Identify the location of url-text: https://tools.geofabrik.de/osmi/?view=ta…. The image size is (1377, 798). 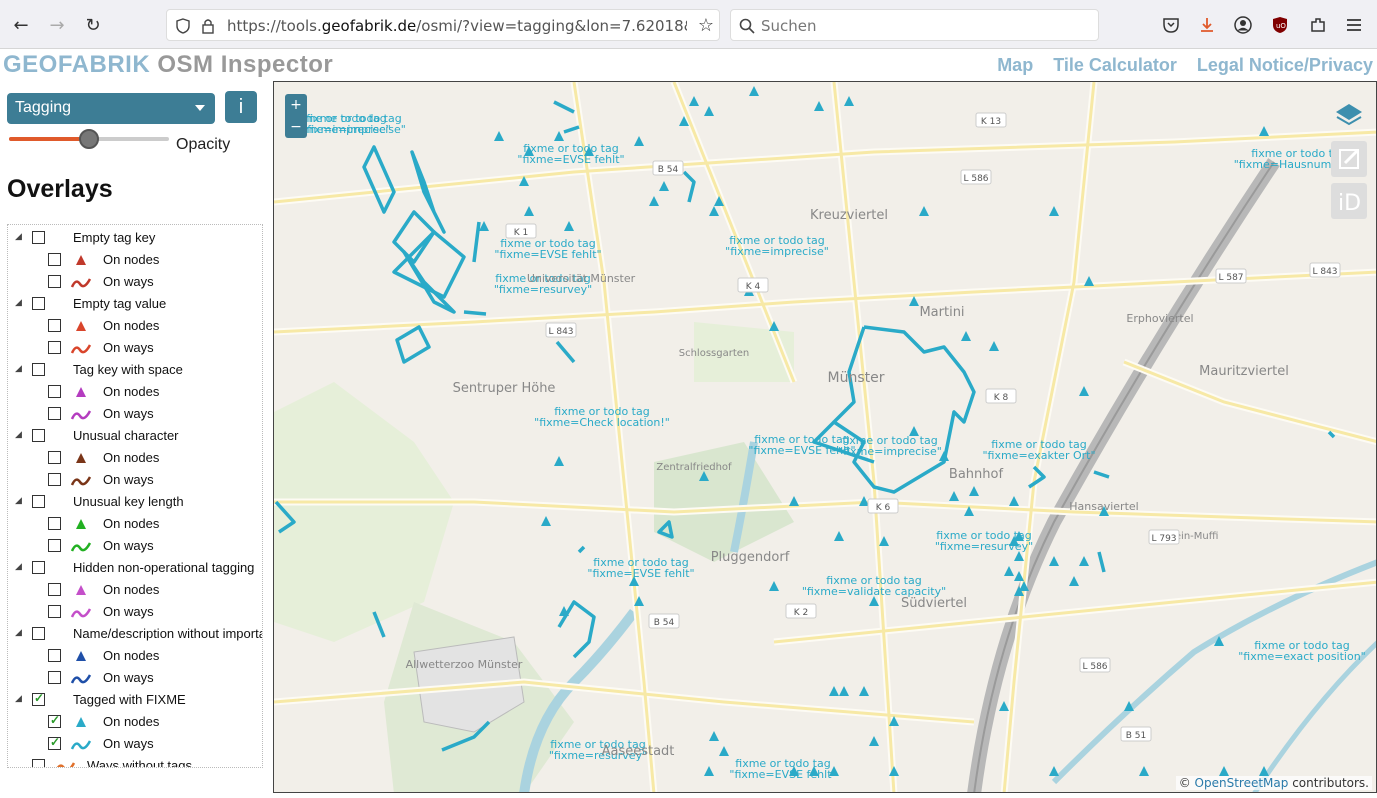
(457, 26).